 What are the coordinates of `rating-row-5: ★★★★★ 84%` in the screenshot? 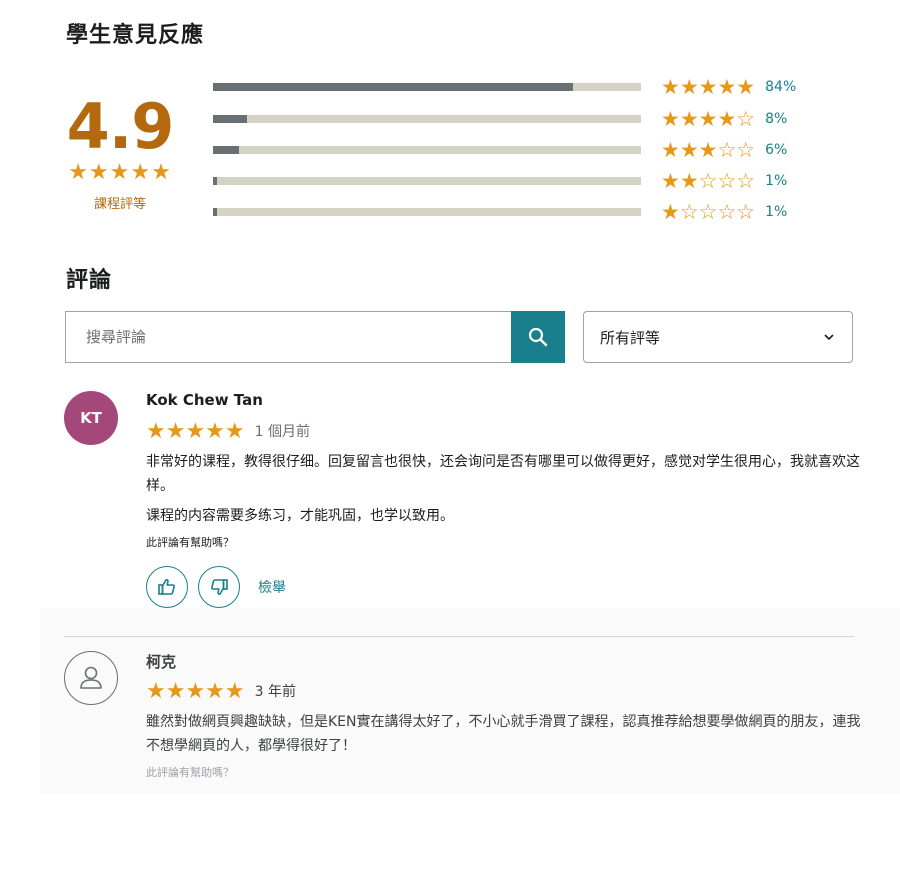 It's located at (504, 87).